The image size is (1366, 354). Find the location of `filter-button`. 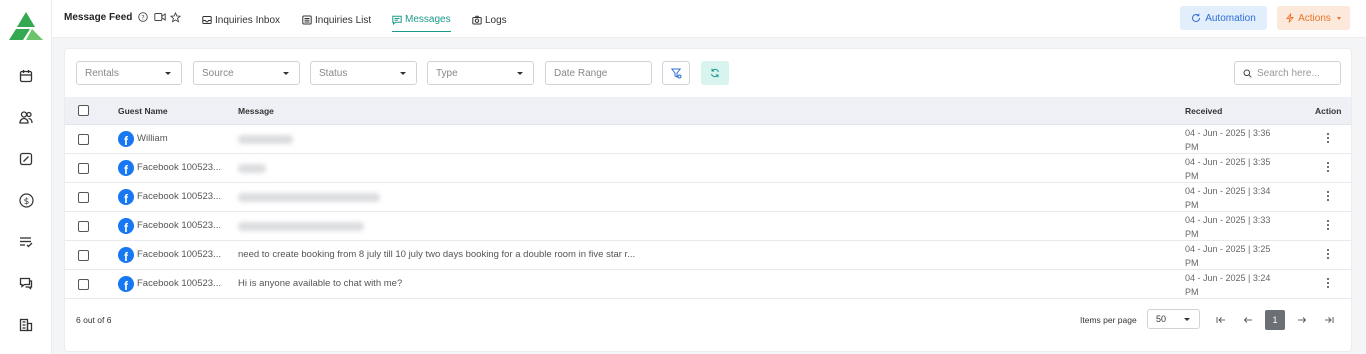

filter-button is located at coordinates (676, 73).